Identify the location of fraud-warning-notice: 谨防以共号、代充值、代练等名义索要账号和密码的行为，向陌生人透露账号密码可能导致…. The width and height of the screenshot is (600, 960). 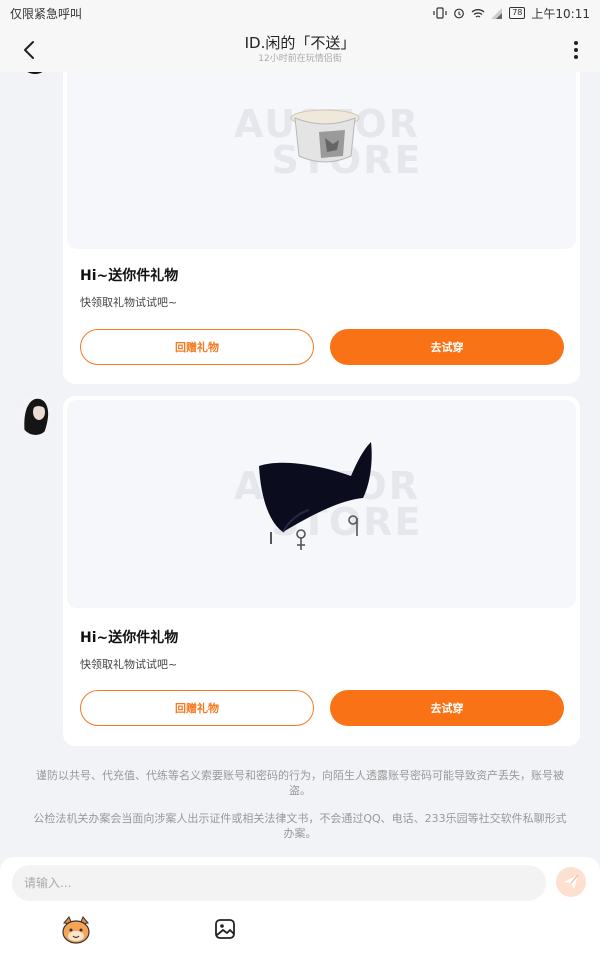
(300, 783).